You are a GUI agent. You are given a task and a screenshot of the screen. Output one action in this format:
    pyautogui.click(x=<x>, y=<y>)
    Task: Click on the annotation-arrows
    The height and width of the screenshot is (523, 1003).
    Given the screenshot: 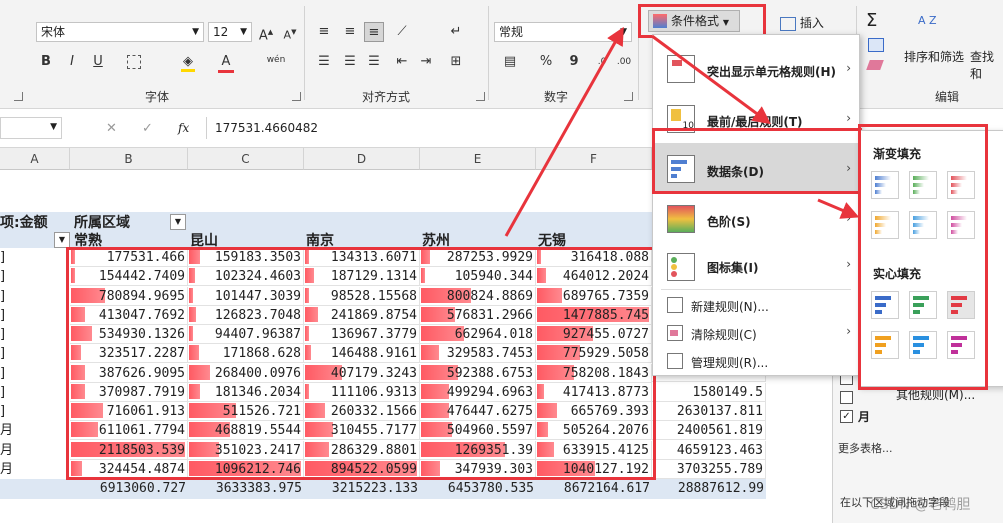 What is the action you would take?
    pyautogui.click(x=682, y=131)
    